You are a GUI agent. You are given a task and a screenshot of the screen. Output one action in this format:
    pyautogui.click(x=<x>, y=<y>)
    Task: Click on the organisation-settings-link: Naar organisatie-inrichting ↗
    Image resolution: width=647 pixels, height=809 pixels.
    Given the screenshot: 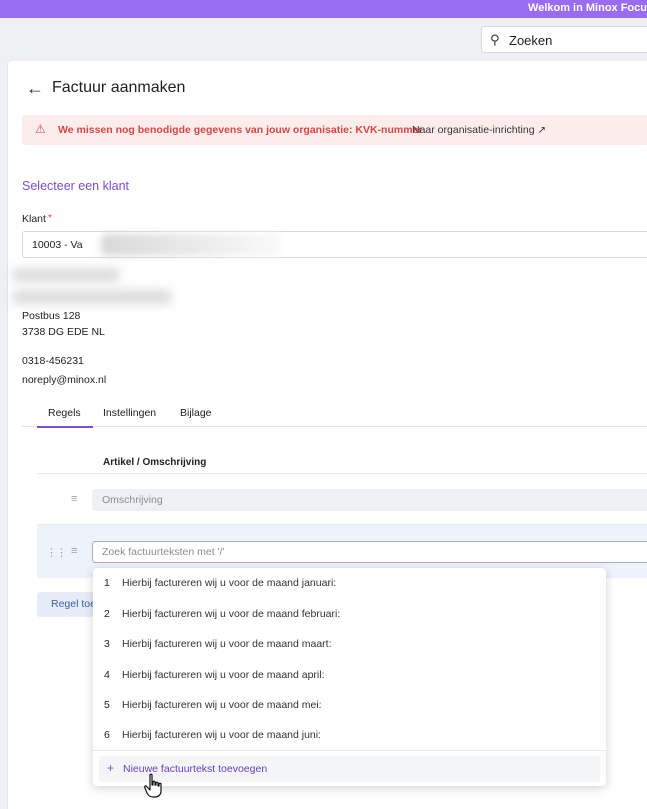 What is the action you would take?
    pyautogui.click(x=479, y=130)
    